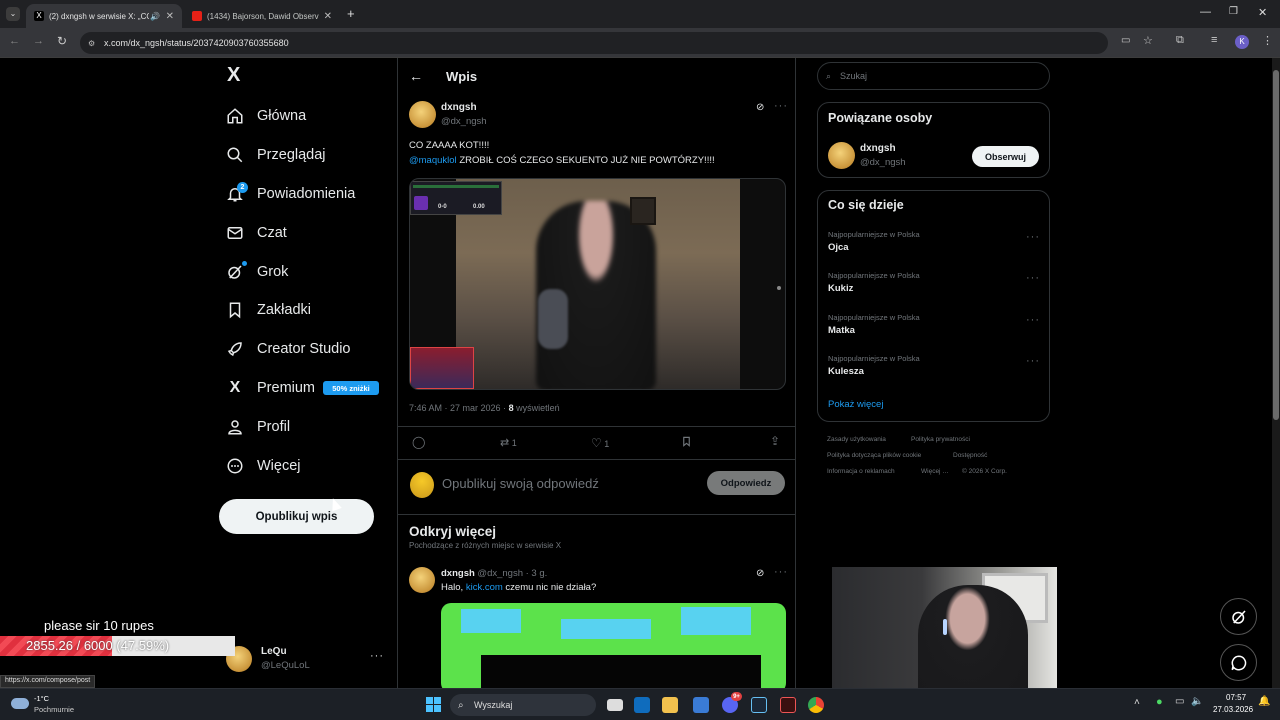 The height and width of the screenshot is (720, 1280). I want to click on nav-profile: Profil, so click(257, 427).